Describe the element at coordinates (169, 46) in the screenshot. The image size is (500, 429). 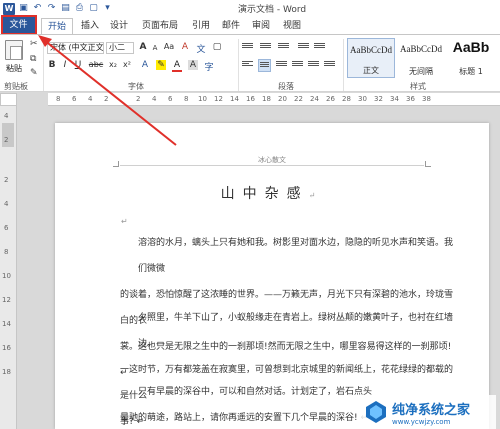
I see `change-case-button: Aa` at that location.